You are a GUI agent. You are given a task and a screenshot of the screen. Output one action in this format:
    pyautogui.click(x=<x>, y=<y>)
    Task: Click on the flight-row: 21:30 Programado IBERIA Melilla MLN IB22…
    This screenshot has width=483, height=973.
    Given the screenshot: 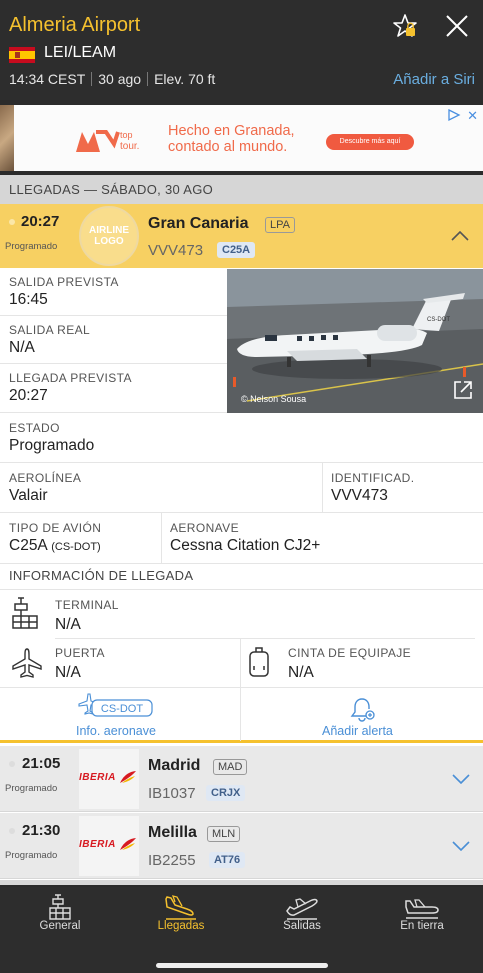 What is the action you would take?
    pyautogui.click(x=241, y=846)
    